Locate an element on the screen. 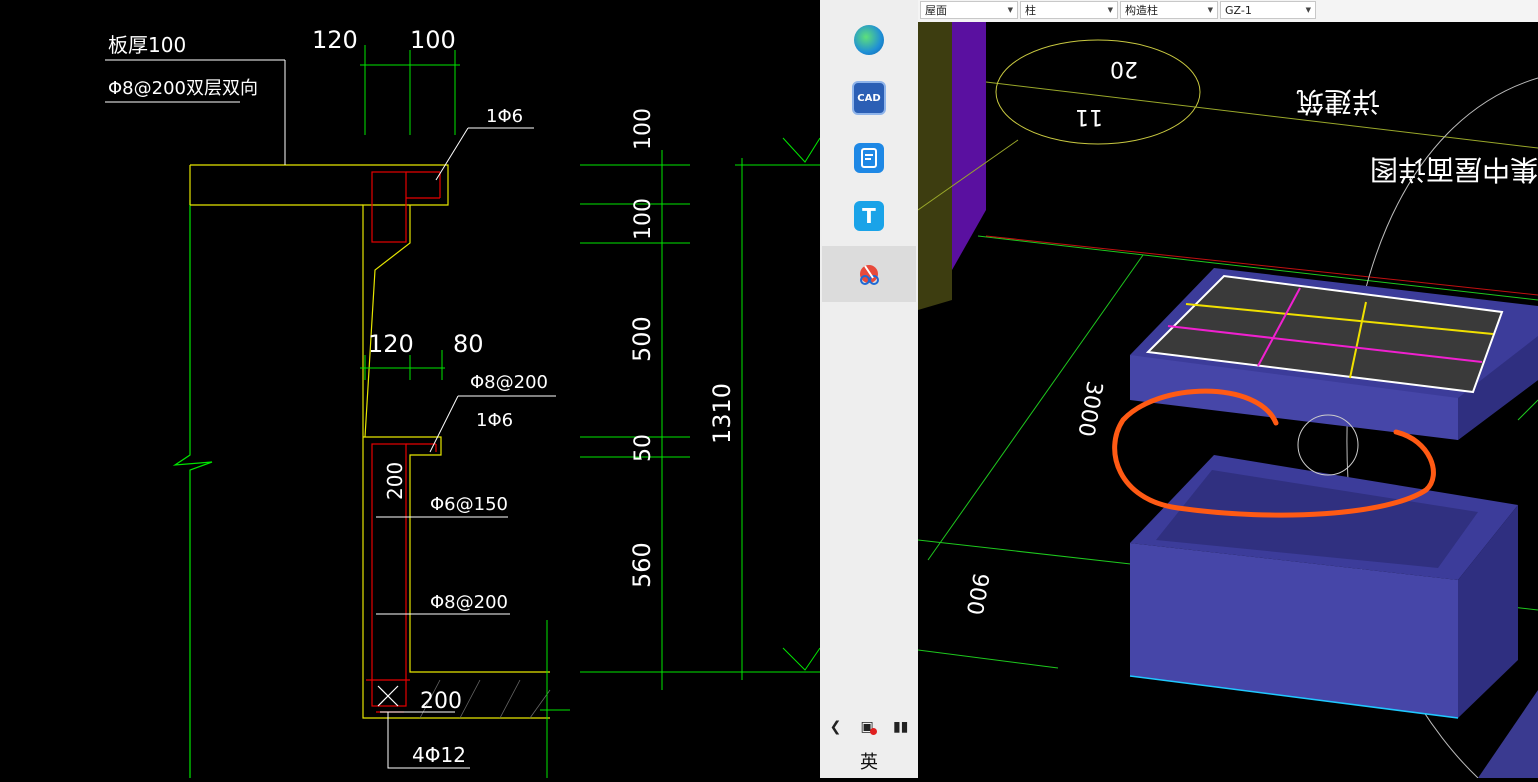  grid-lines is located at coordinates (1228, 146).